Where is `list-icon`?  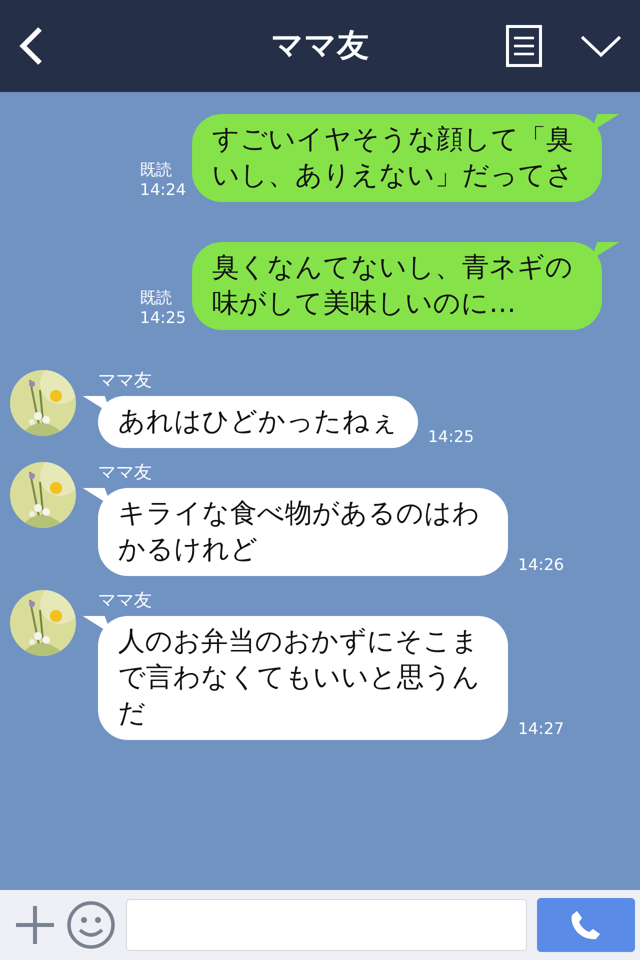 list-icon is located at coordinates (524, 46).